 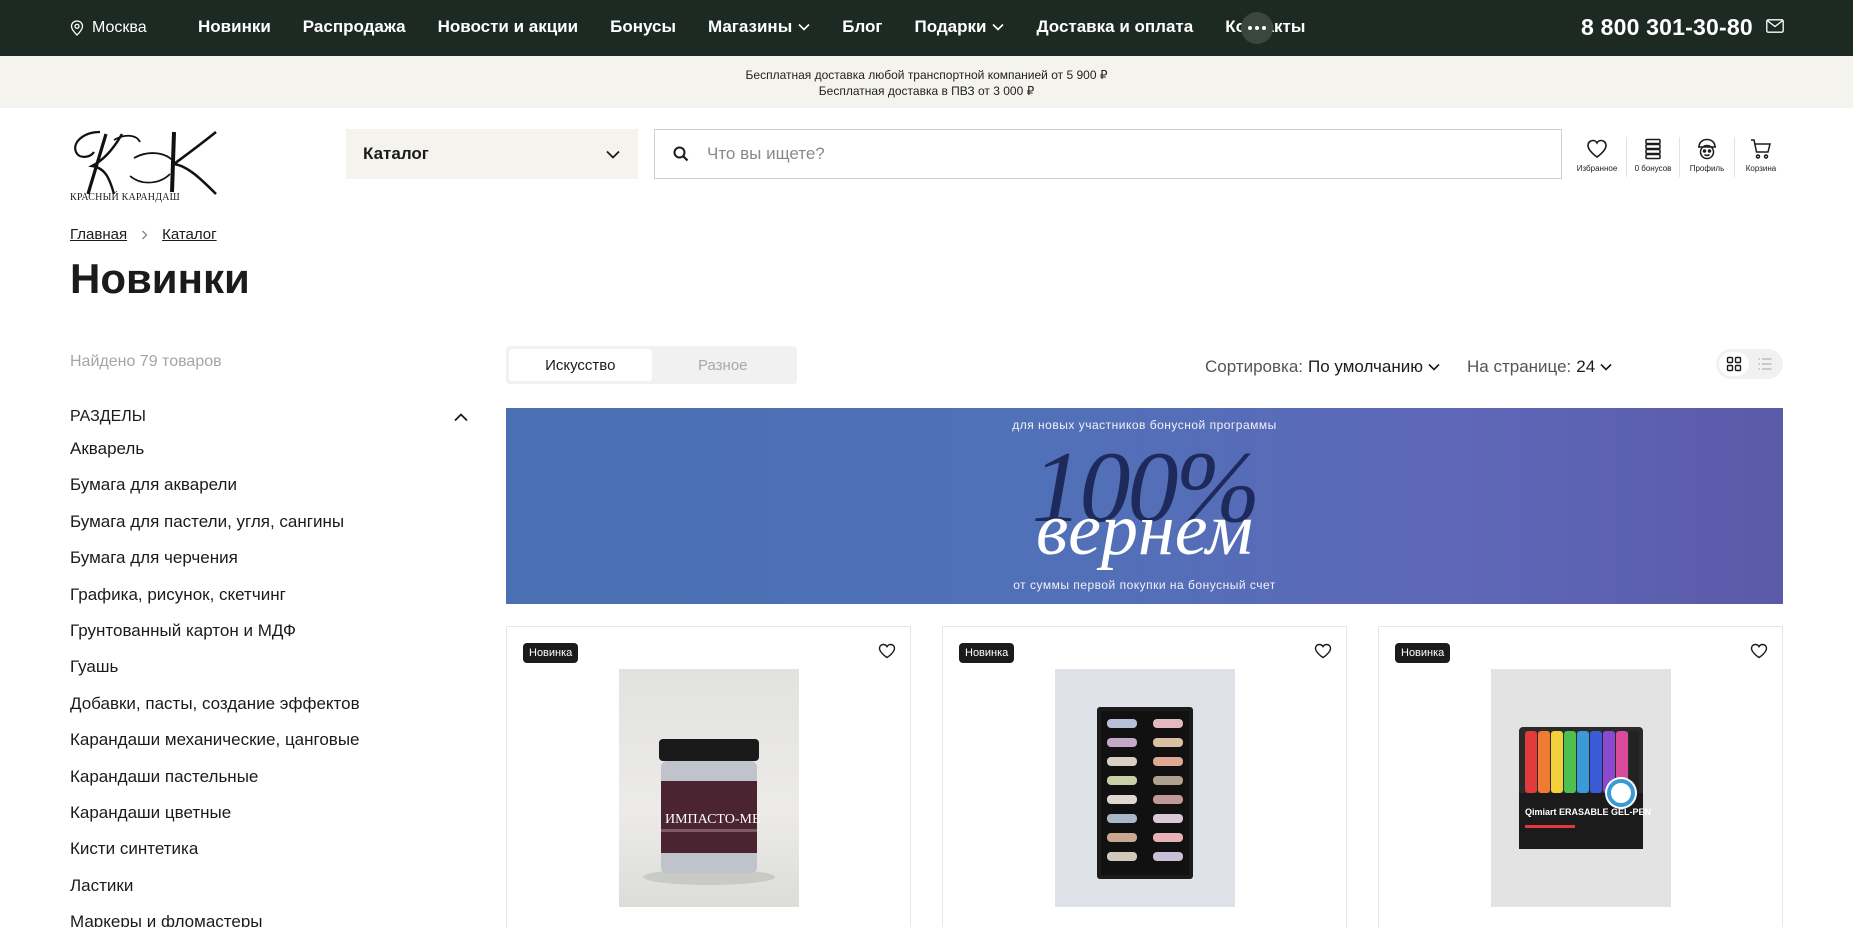 I want to click on site-logo: Красный Карандаш, so click(x=145, y=166).